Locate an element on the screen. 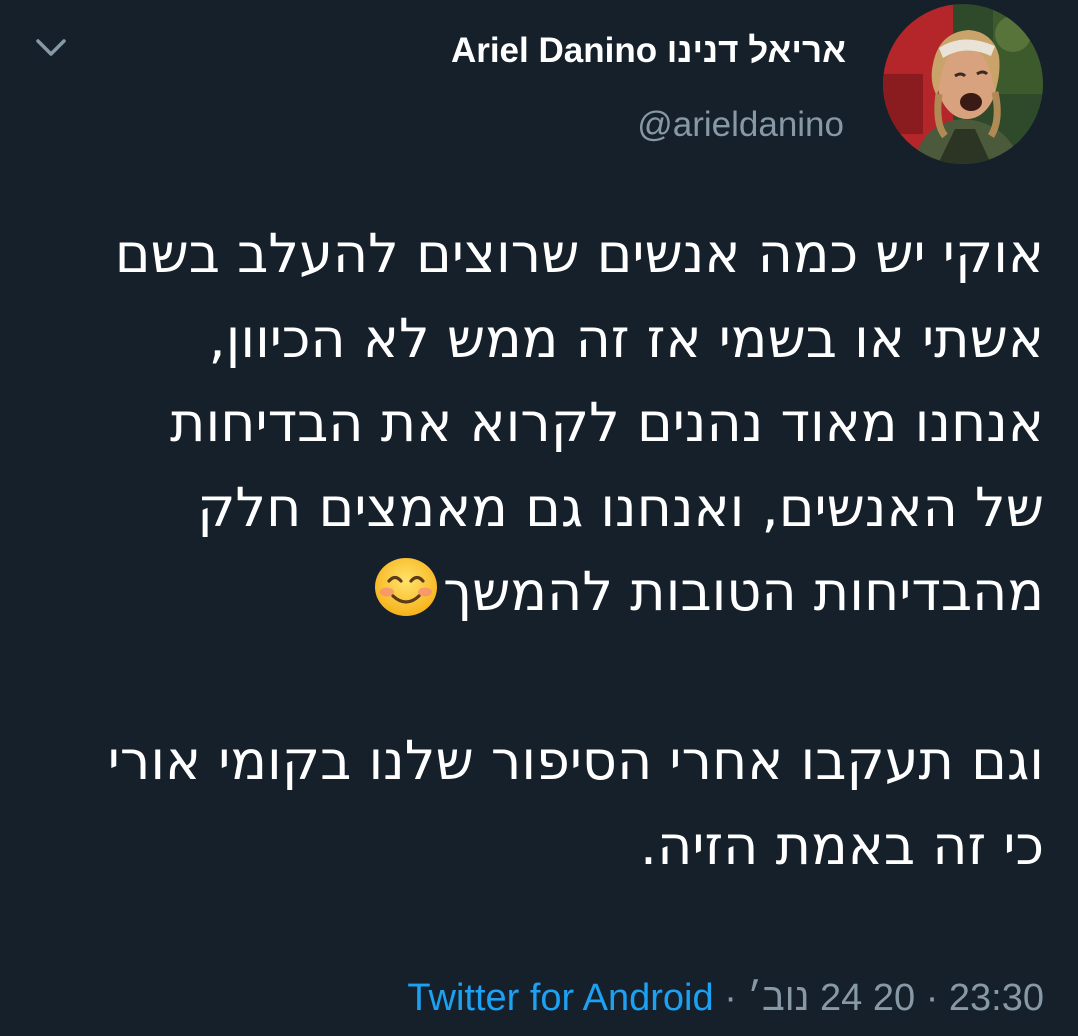 Image resolution: width=1078 pixels, height=1036 pixels. avatar is located at coordinates (963, 84).